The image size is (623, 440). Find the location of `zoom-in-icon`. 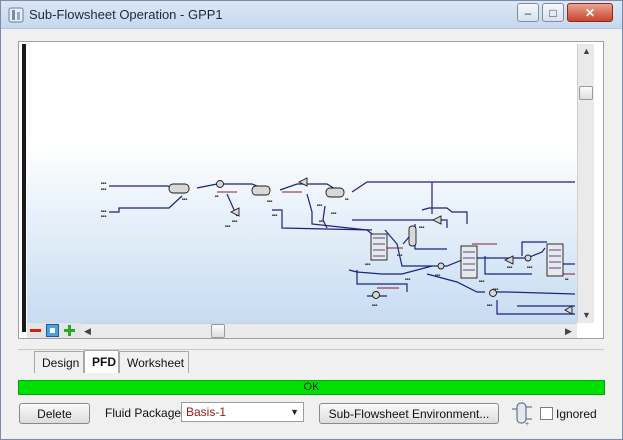

zoom-in-icon is located at coordinates (69, 330).